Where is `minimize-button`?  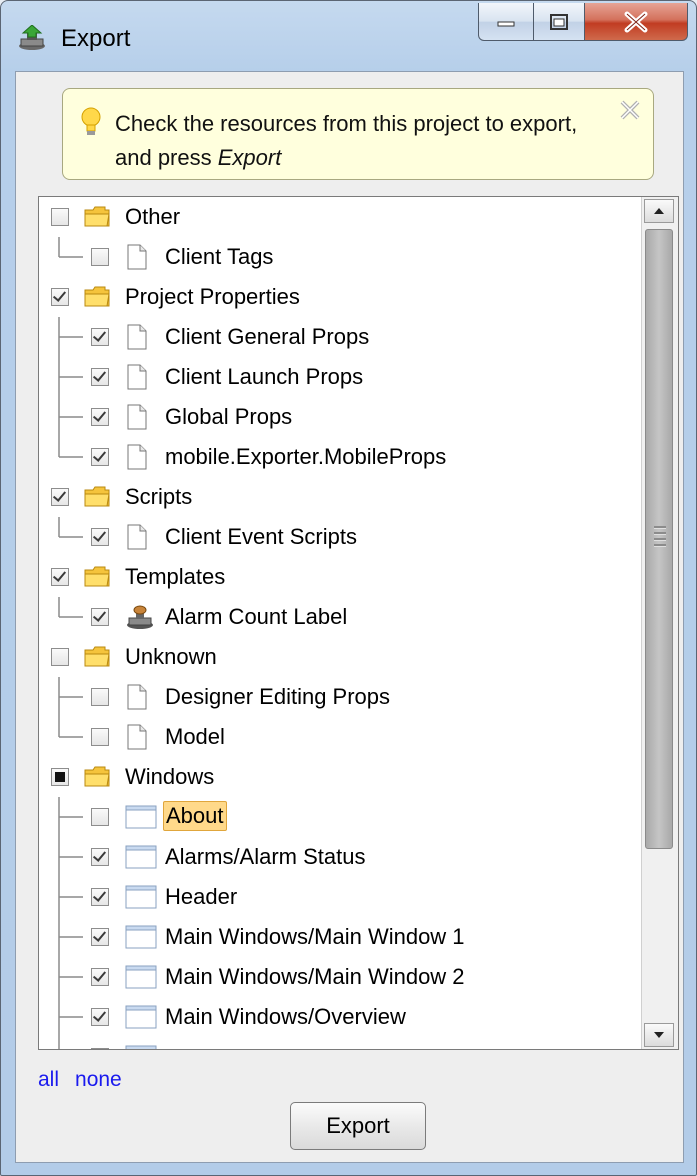 minimize-button is located at coordinates (506, 22).